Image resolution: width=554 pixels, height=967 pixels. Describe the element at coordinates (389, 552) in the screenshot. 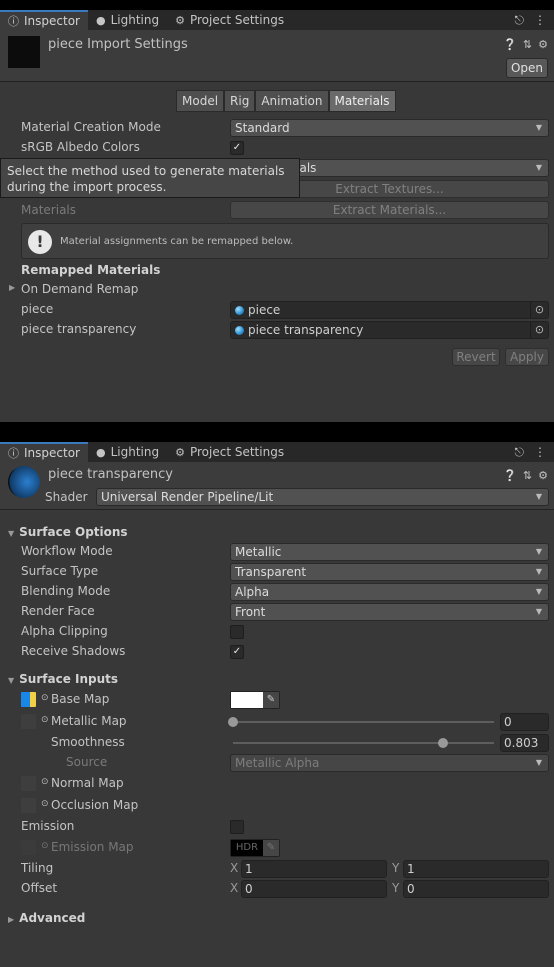

I see `workflow-mode-dropdown: Metallic ▼` at that location.